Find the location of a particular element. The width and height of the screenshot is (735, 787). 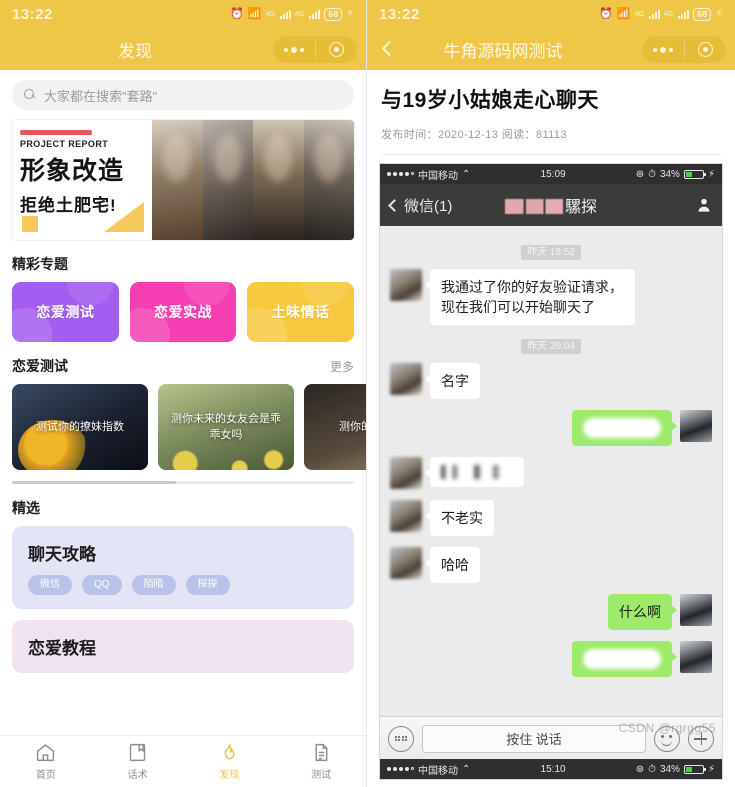

featured-card-chat-guide: 聊天攻略 微信 QQ 陌陌 探探 is located at coordinates (183, 567).